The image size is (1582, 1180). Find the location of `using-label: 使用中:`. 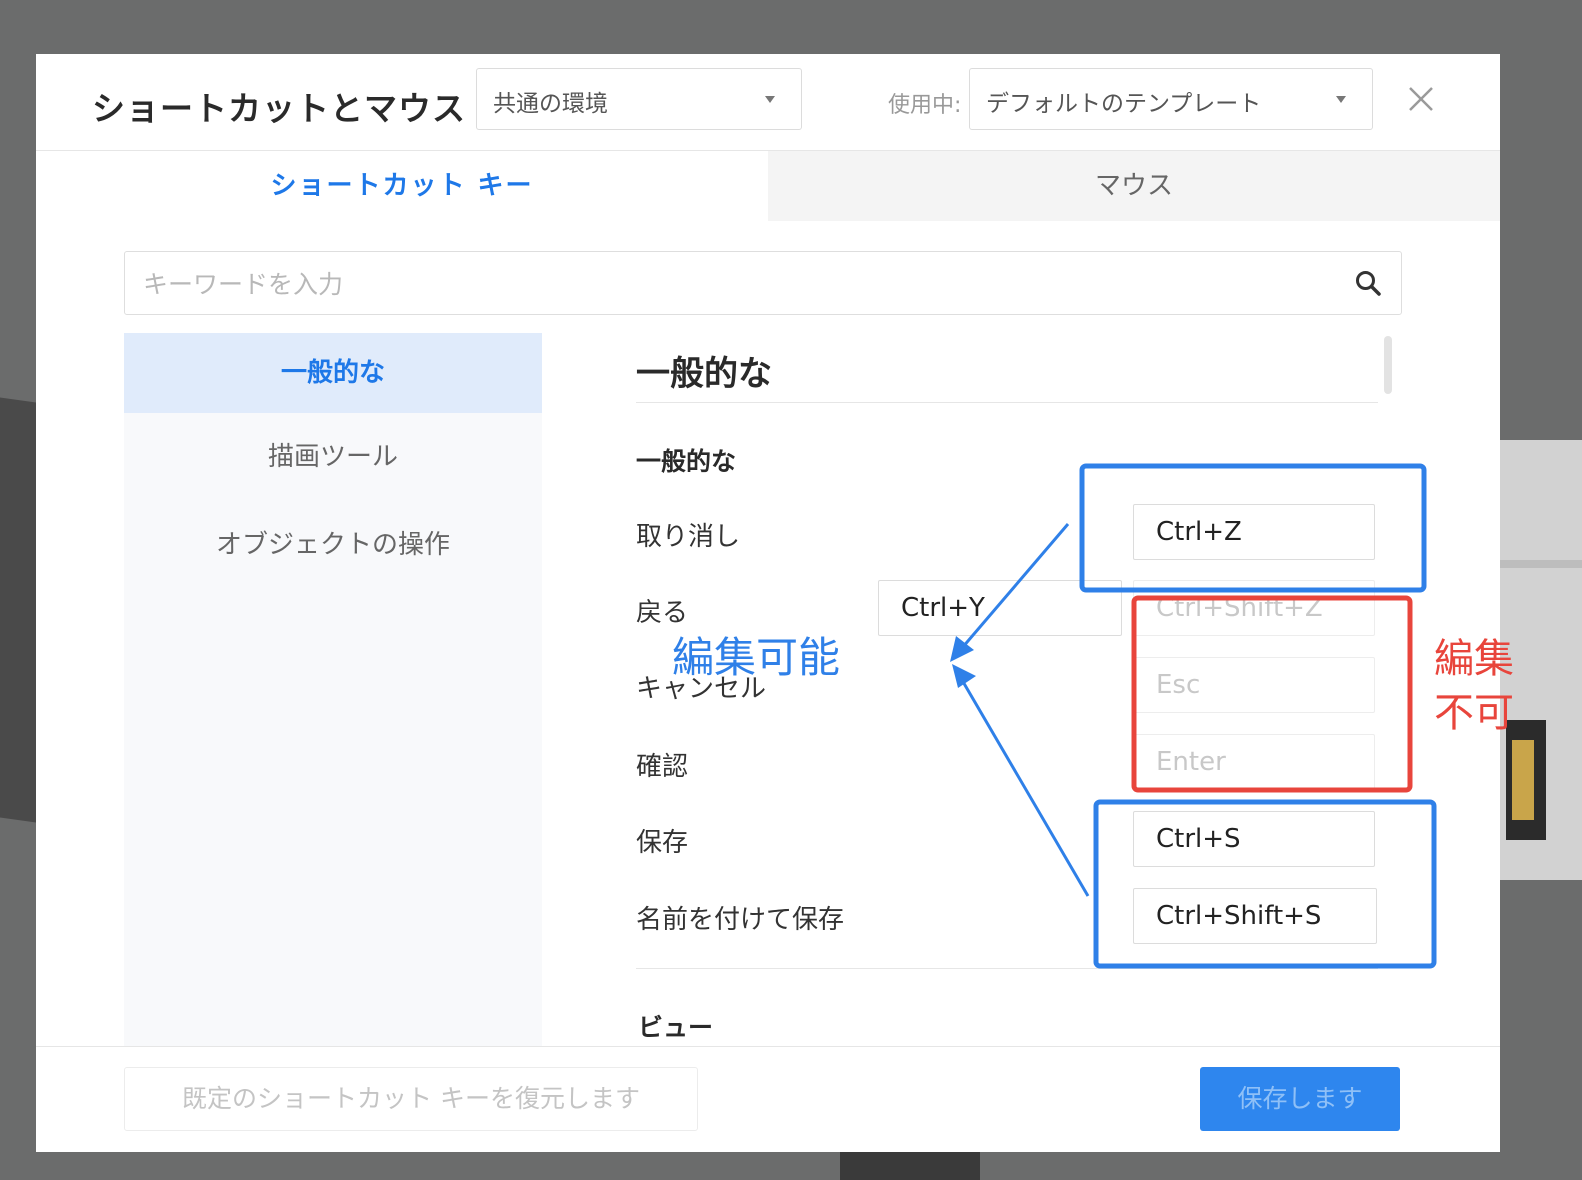

using-label: 使用中: is located at coordinates (925, 105).